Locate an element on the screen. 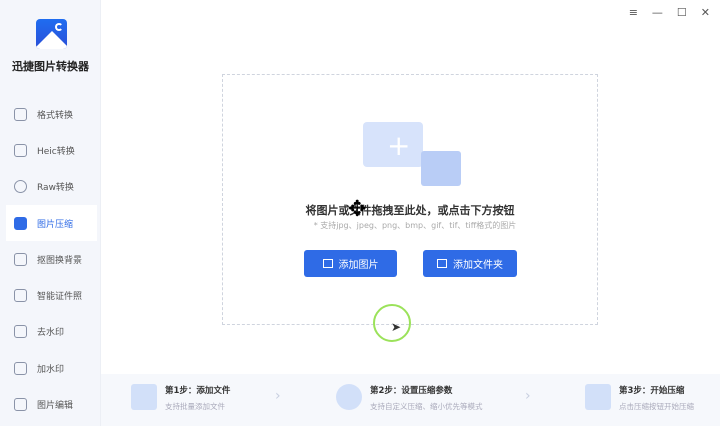 This screenshot has width=720, height=426. sidebar-item-heic: Heic转换 is located at coordinates (50, 150).